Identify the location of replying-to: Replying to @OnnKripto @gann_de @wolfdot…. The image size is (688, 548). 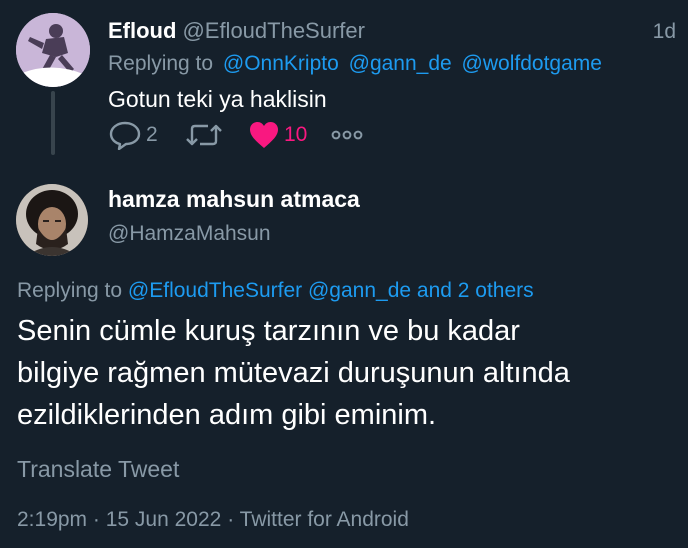
(355, 64).